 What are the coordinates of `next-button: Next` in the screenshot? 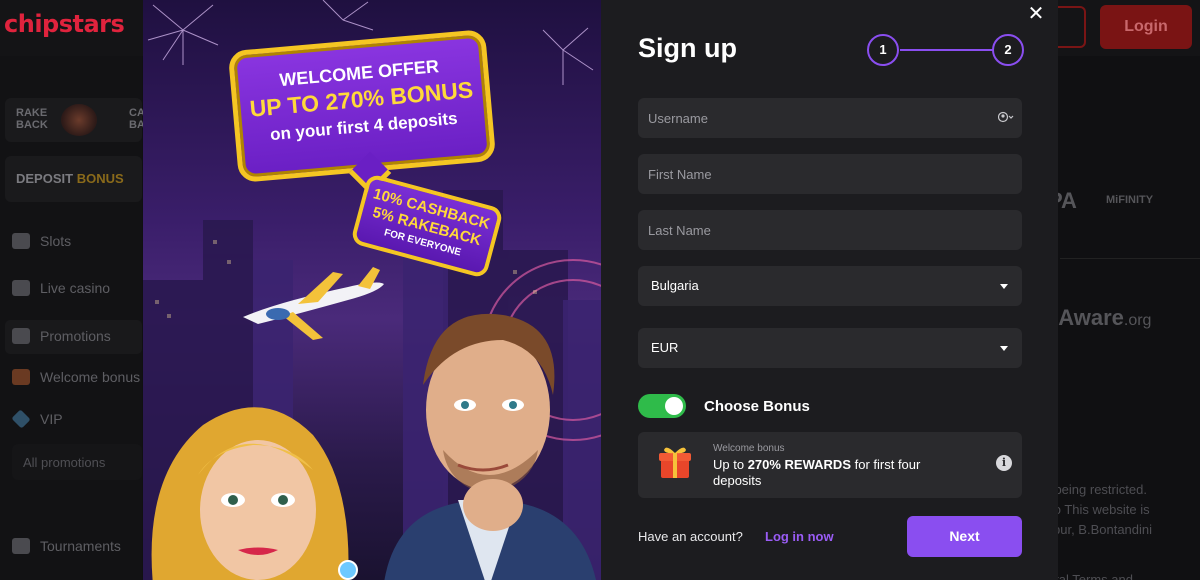 It's located at (964, 536).